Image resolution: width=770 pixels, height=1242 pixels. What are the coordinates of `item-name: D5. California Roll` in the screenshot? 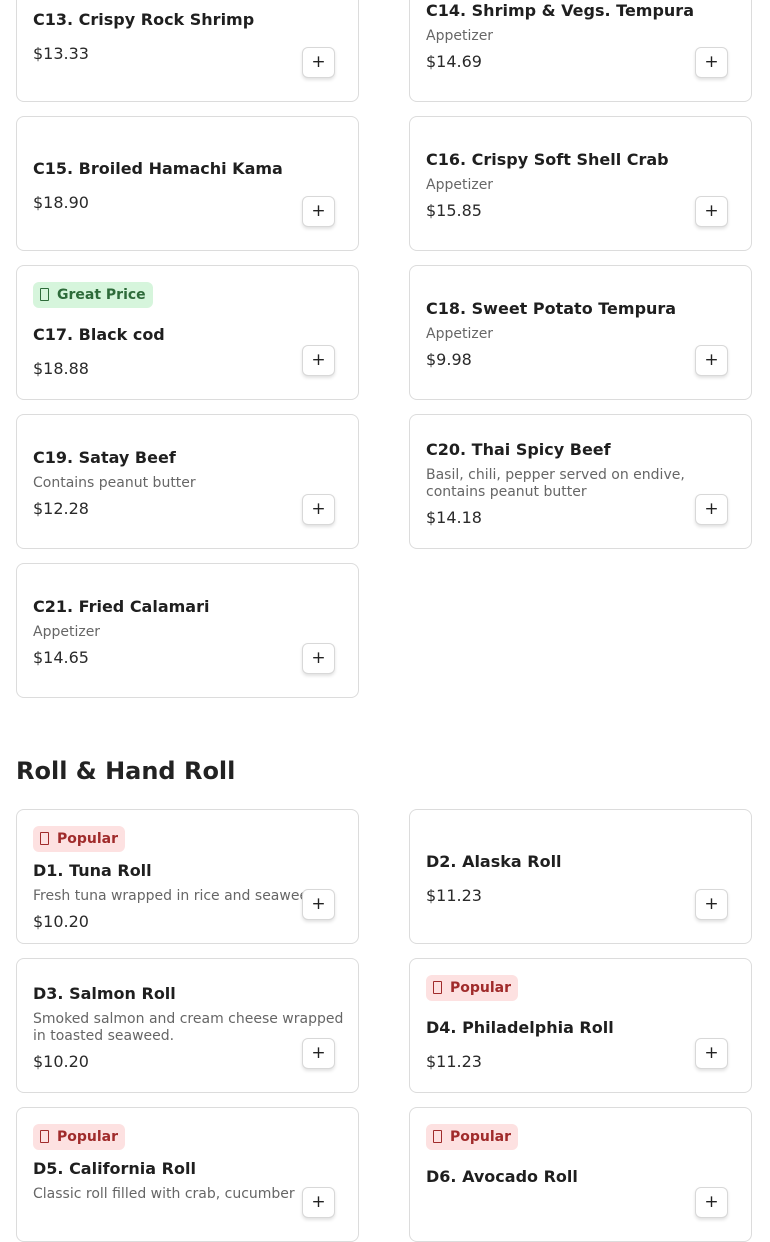 It's located at (114, 1168).